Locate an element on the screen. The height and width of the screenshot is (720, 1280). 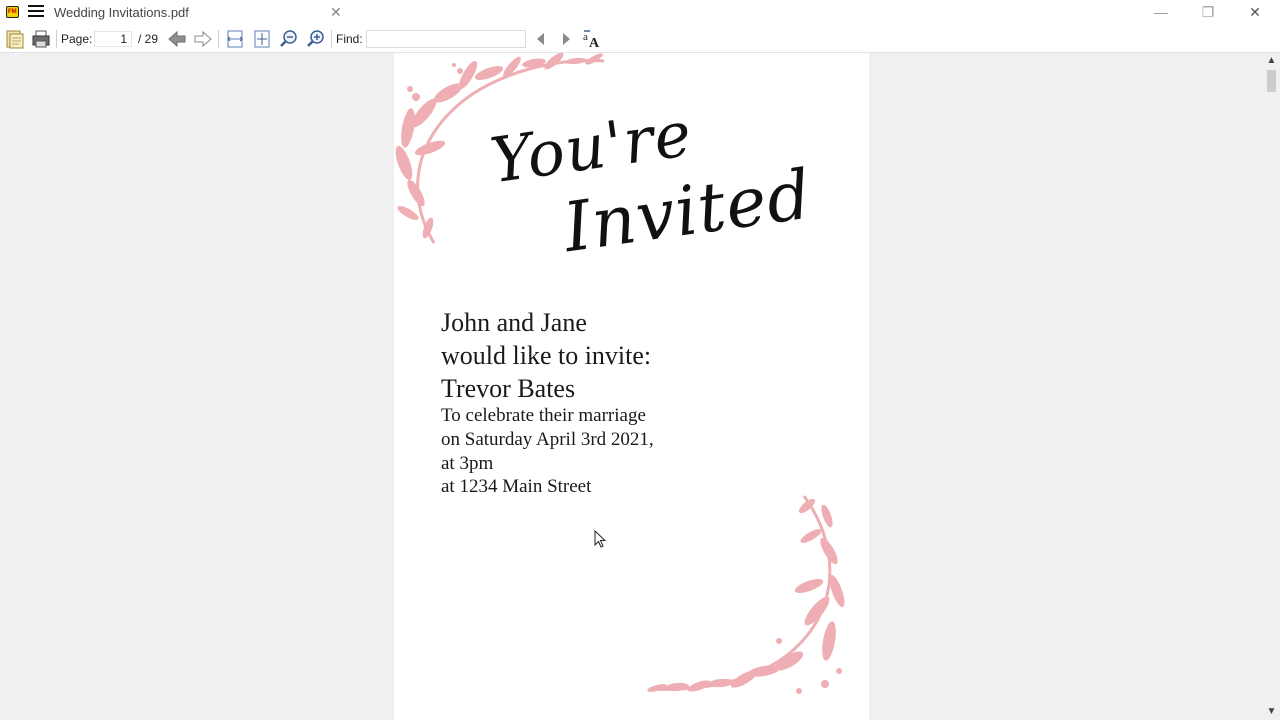
svg-text: A is located at coordinates (594, 43).